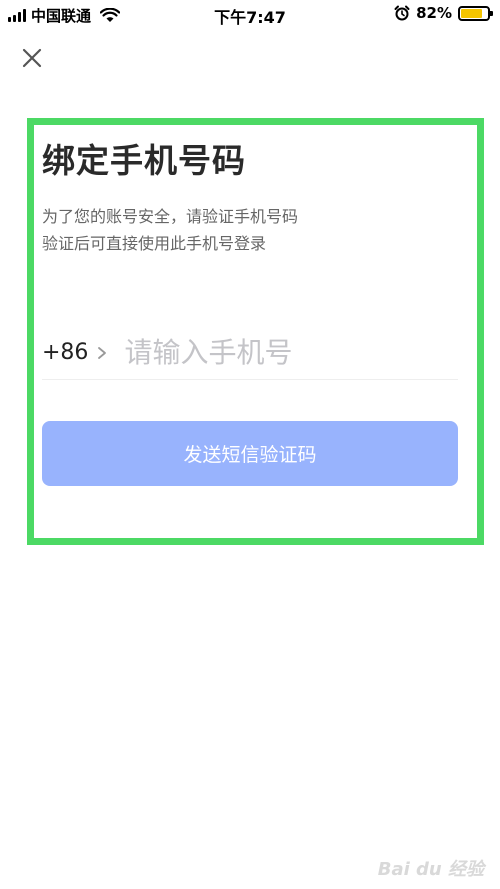 This screenshot has width=500, height=889. I want to click on page-description: 为了您的账号安全，请验证手机号码 验证后可直接使用此手机号登录, so click(170, 230).